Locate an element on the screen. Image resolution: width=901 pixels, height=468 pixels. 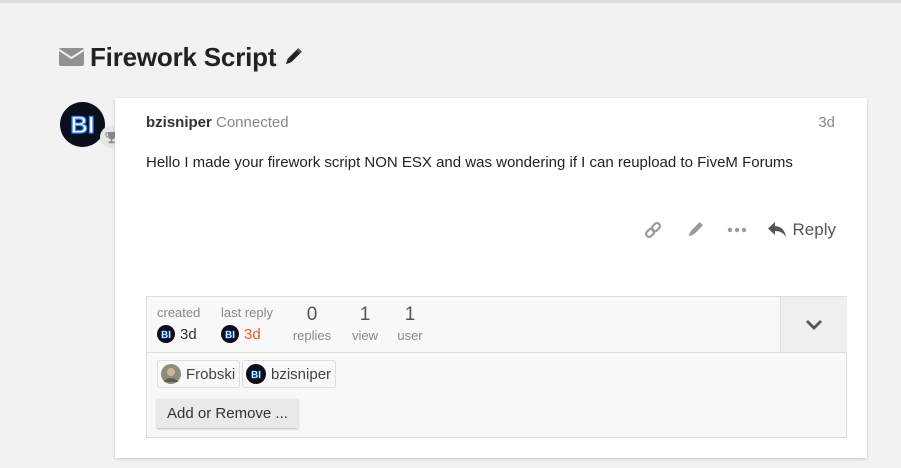
expand-topic-map-button is located at coordinates (813, 325).